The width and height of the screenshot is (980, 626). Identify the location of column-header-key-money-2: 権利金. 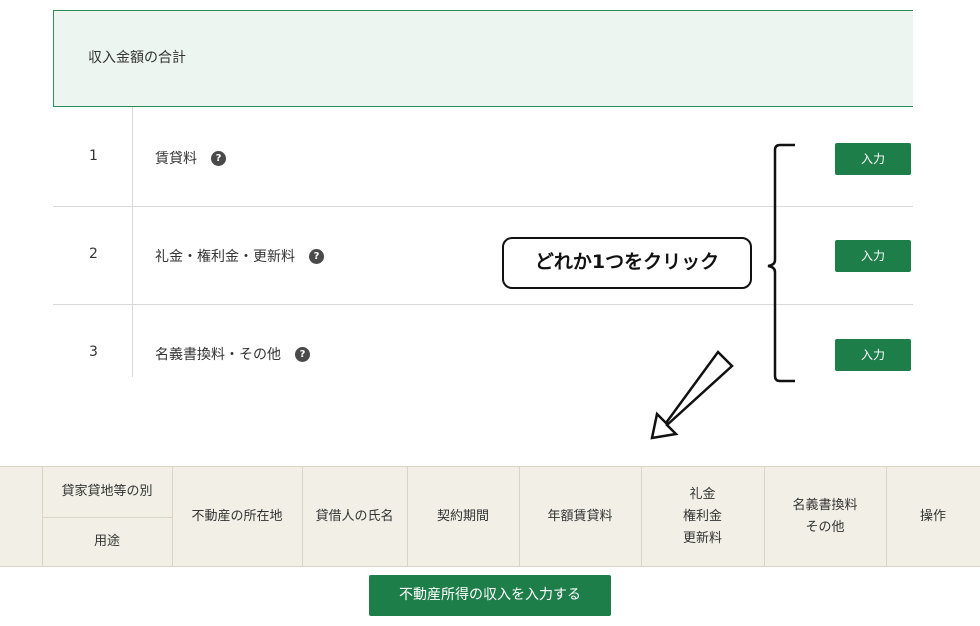
(702, 516).